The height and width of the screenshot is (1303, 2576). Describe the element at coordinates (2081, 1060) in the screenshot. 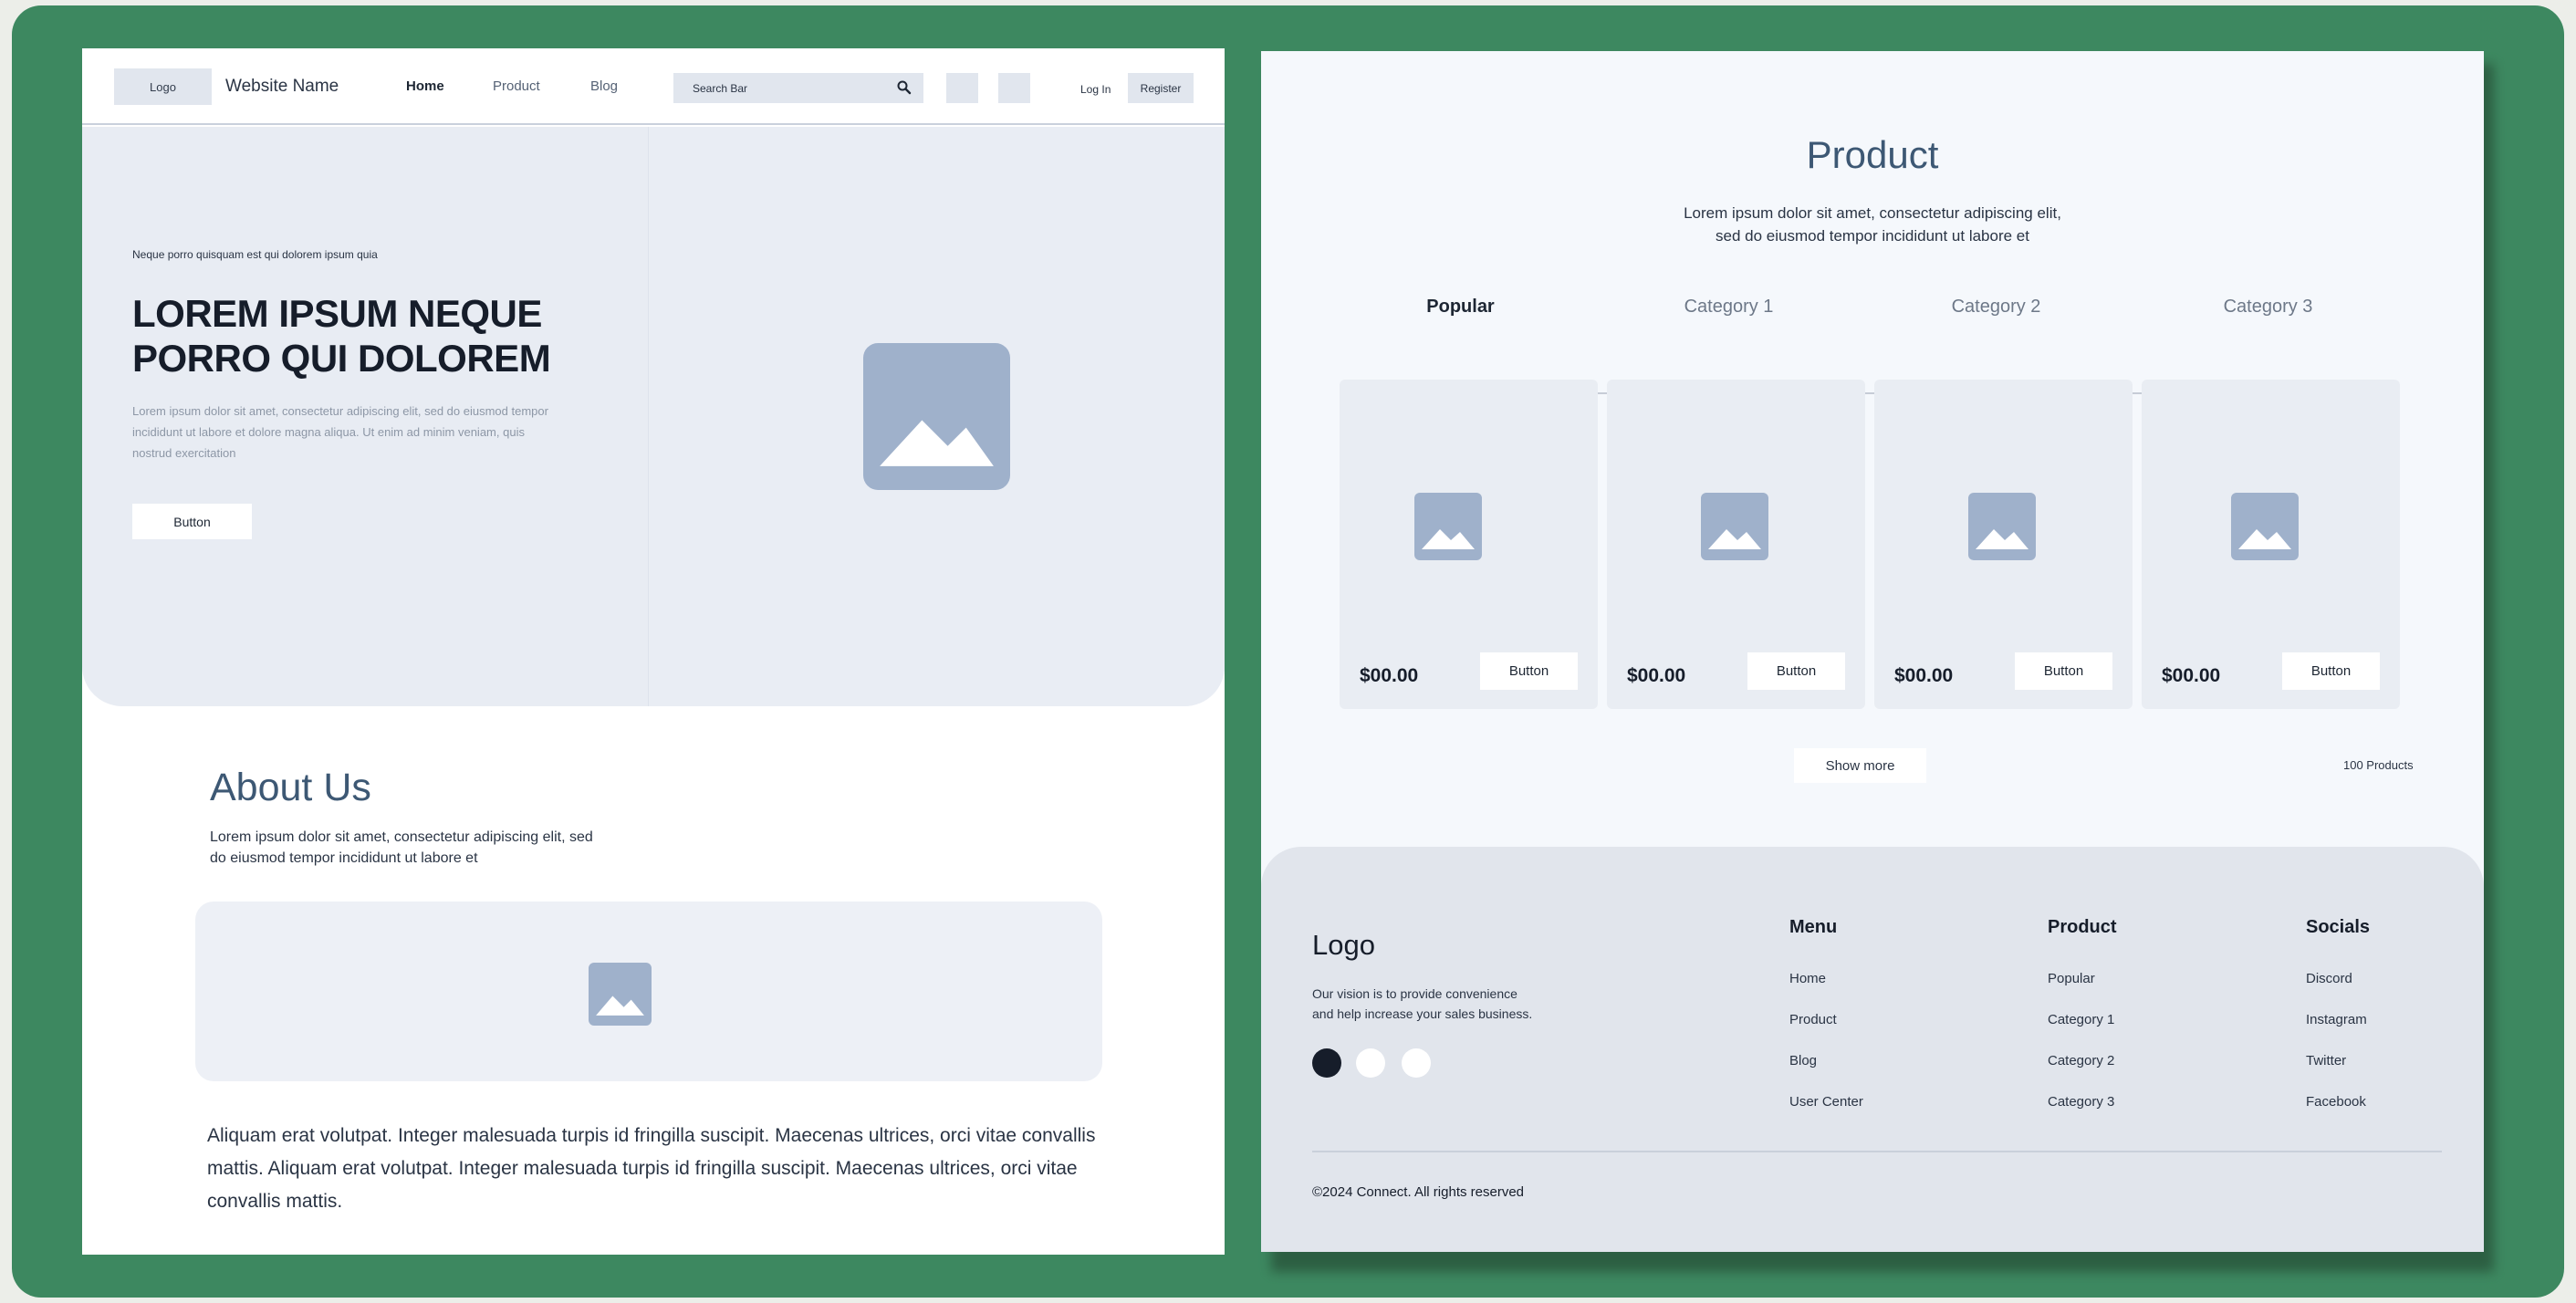

I see `footer-link: Category 2` at that location.